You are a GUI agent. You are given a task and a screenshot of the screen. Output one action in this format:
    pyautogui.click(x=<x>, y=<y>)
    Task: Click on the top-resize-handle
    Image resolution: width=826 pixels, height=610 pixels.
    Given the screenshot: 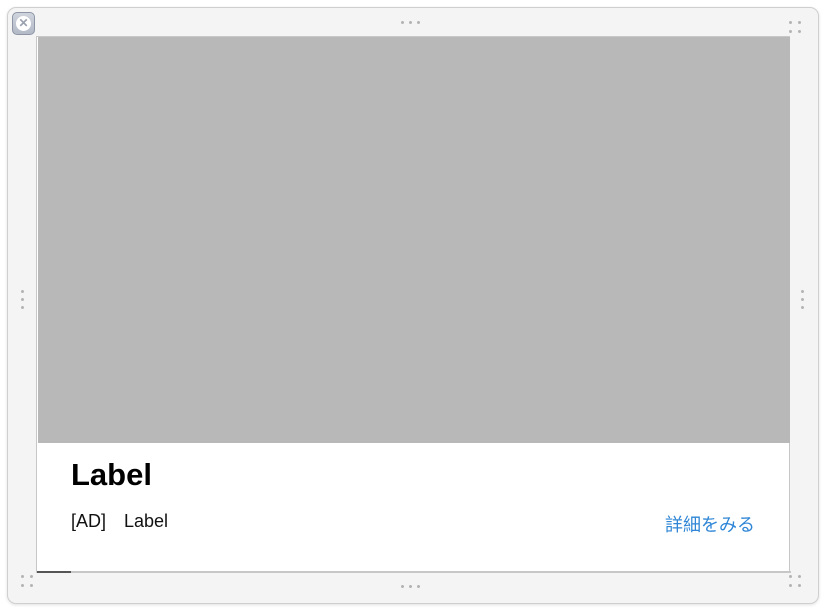 What is the action you would take?
    pyautogui.click(x=410, y=22)
    